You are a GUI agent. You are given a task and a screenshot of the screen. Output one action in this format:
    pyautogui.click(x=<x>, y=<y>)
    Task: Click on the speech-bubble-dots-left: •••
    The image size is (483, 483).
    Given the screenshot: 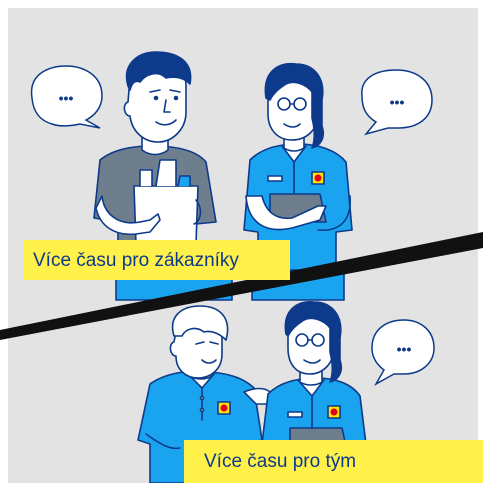 What is the action you would take?
    pyautogui.click(x=66, y=98)
    